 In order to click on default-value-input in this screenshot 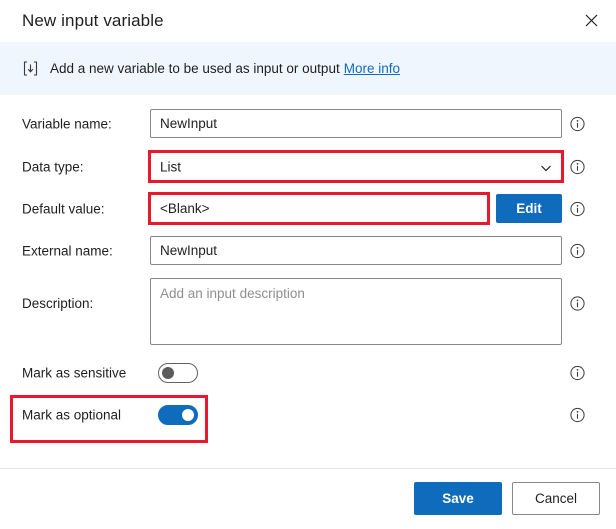, I will do `click(319, 208)`.